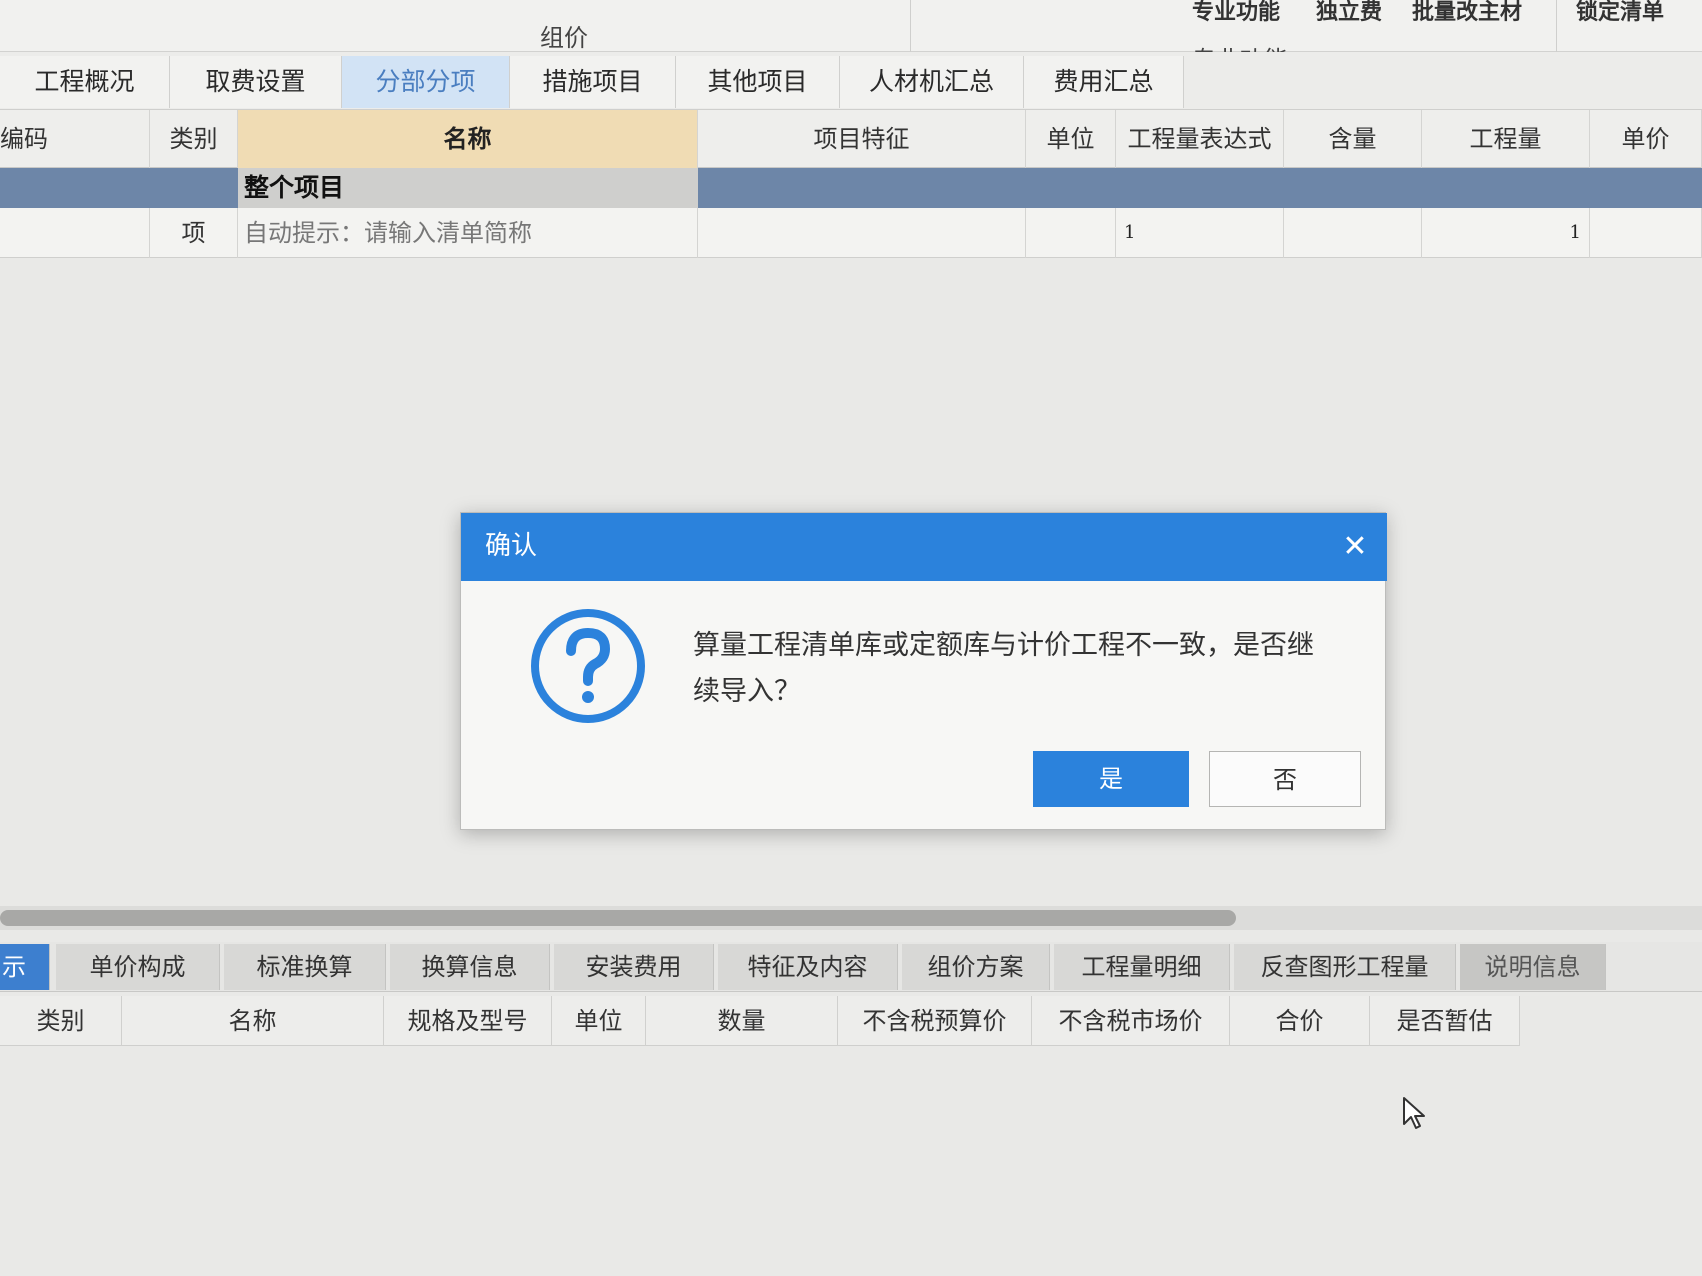  Describe the element at coordinates (75, 139) in the screenshot. I see `column-header-code: 编码` at that location.